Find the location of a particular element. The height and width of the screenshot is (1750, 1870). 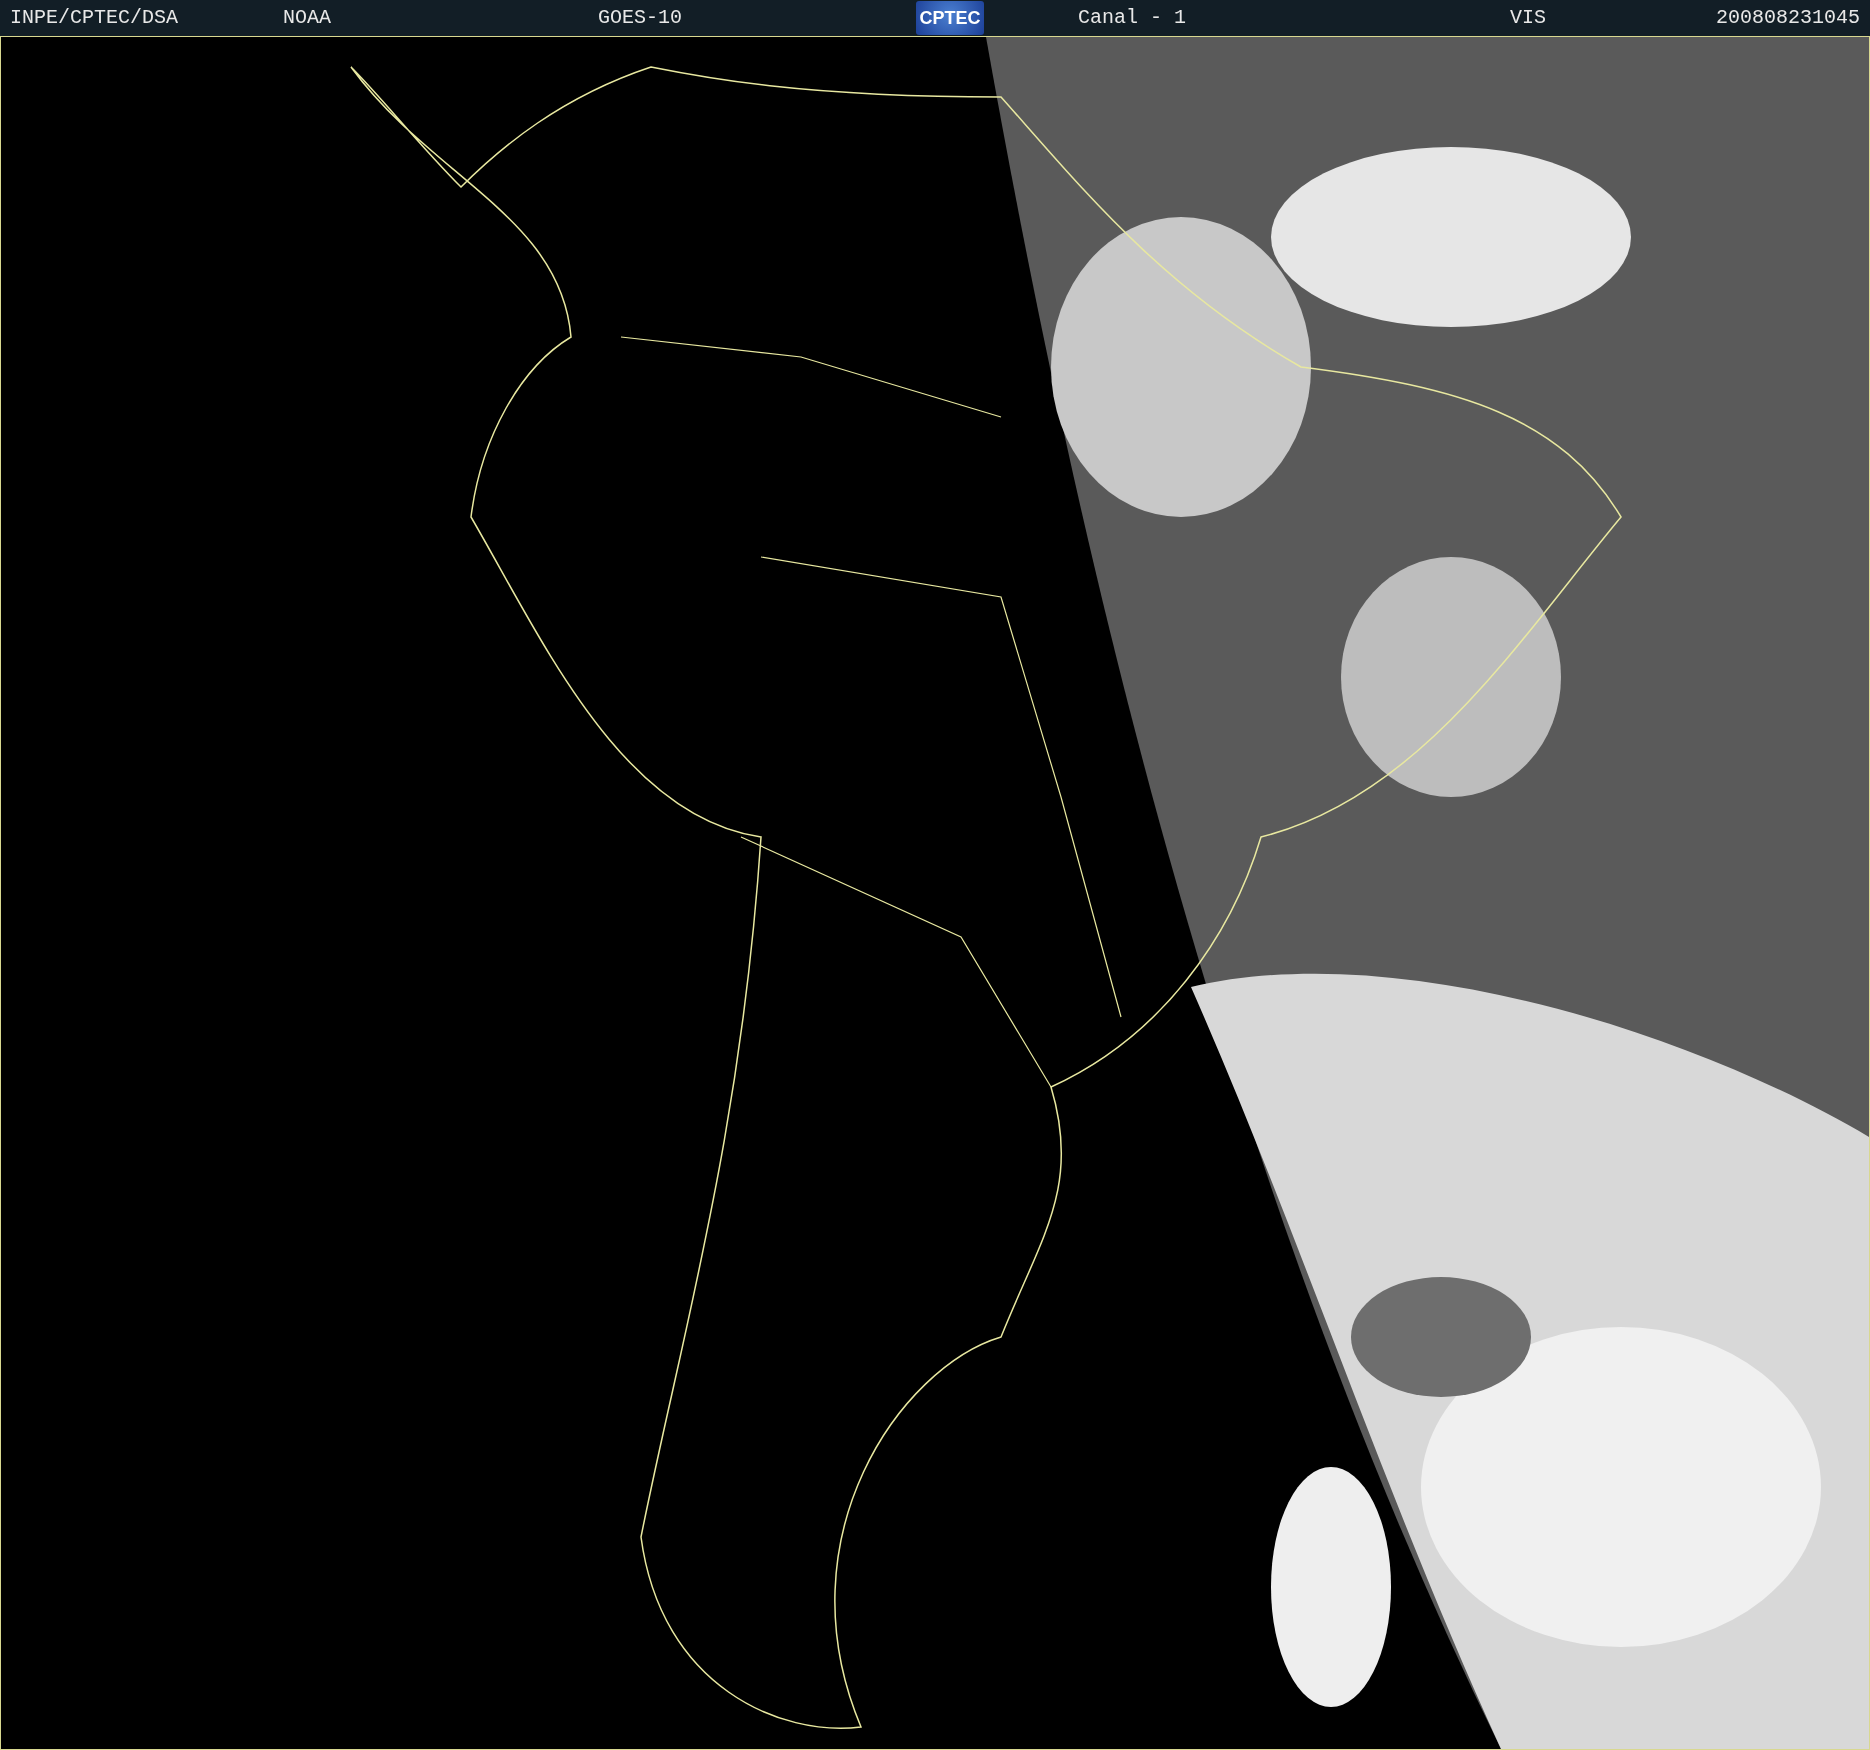

timestamp-label: 200808231045 is located at coordinates (1788, 18).